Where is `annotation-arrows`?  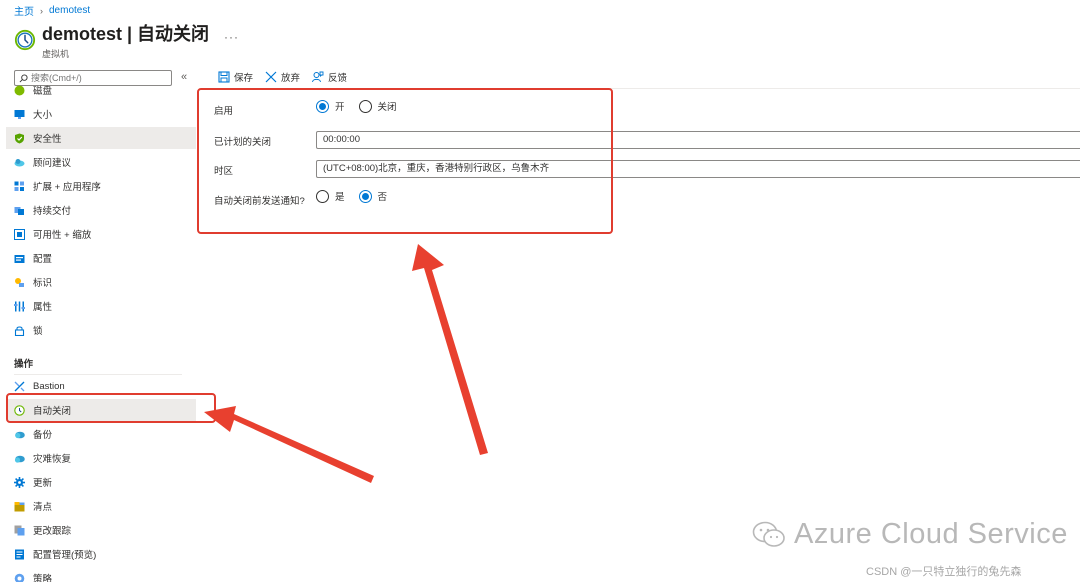
annotation-arrows is located at coordinates (346, 363).